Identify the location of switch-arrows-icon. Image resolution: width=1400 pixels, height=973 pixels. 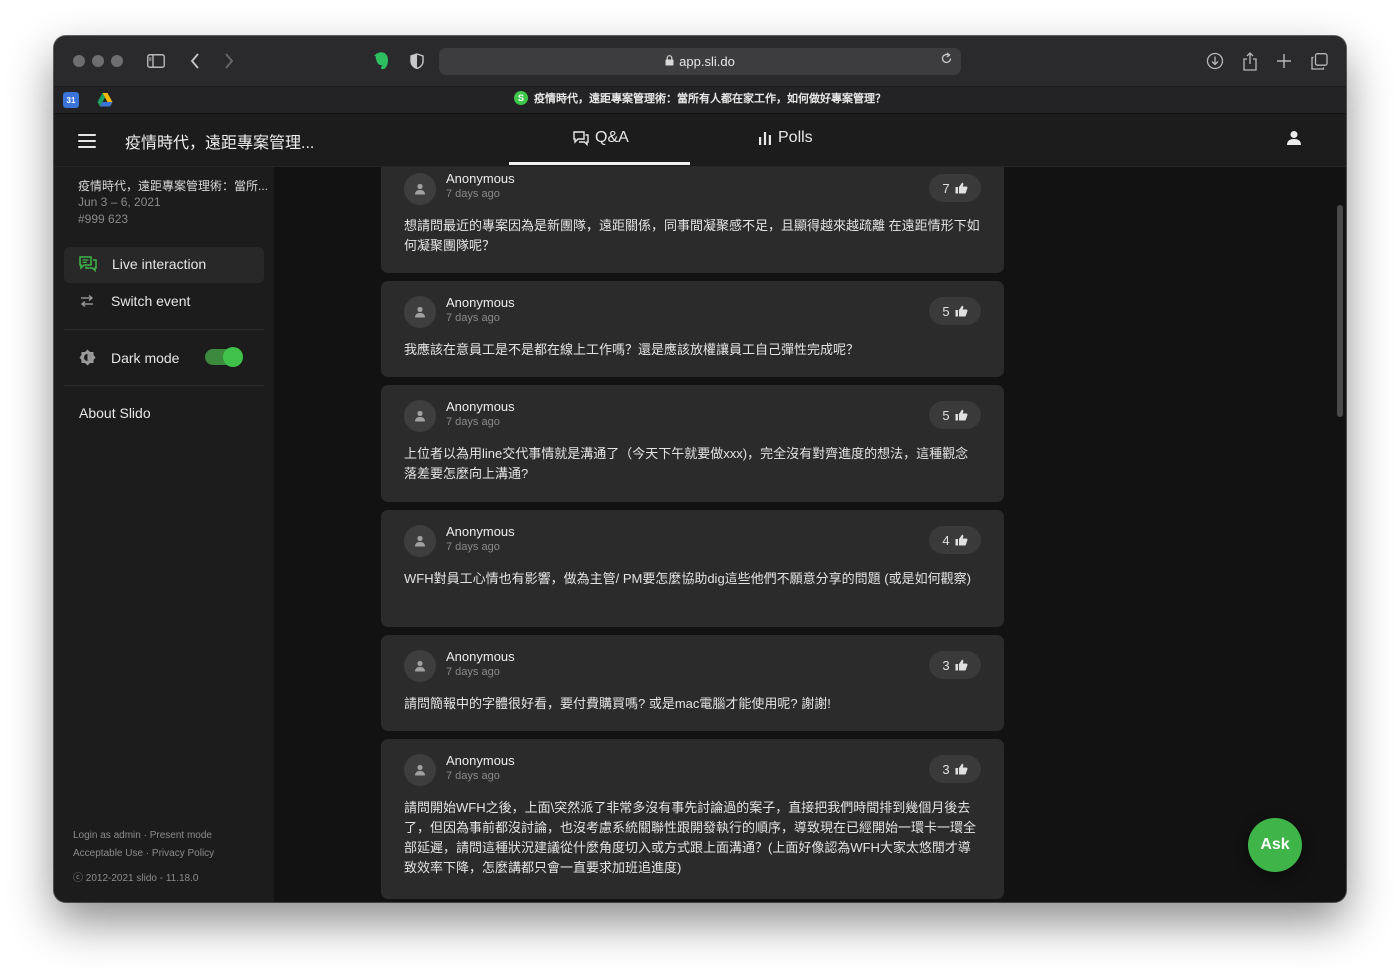
(87, 301).